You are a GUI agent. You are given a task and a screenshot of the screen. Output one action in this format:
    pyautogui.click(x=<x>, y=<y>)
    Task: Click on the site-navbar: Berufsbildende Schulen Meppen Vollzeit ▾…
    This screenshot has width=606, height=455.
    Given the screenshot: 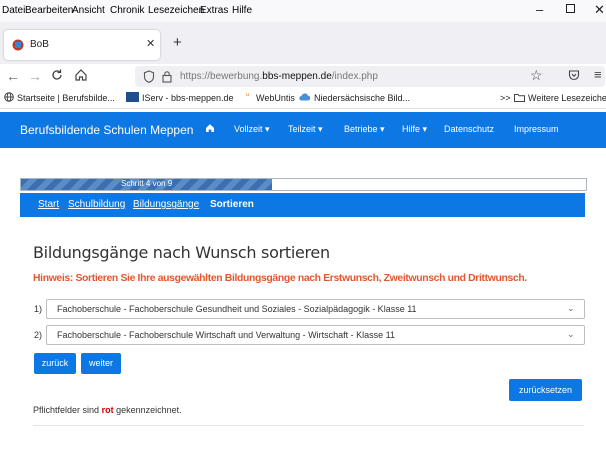 What is the action you would take?
    pyautogui.click(x=303, y=130)
    